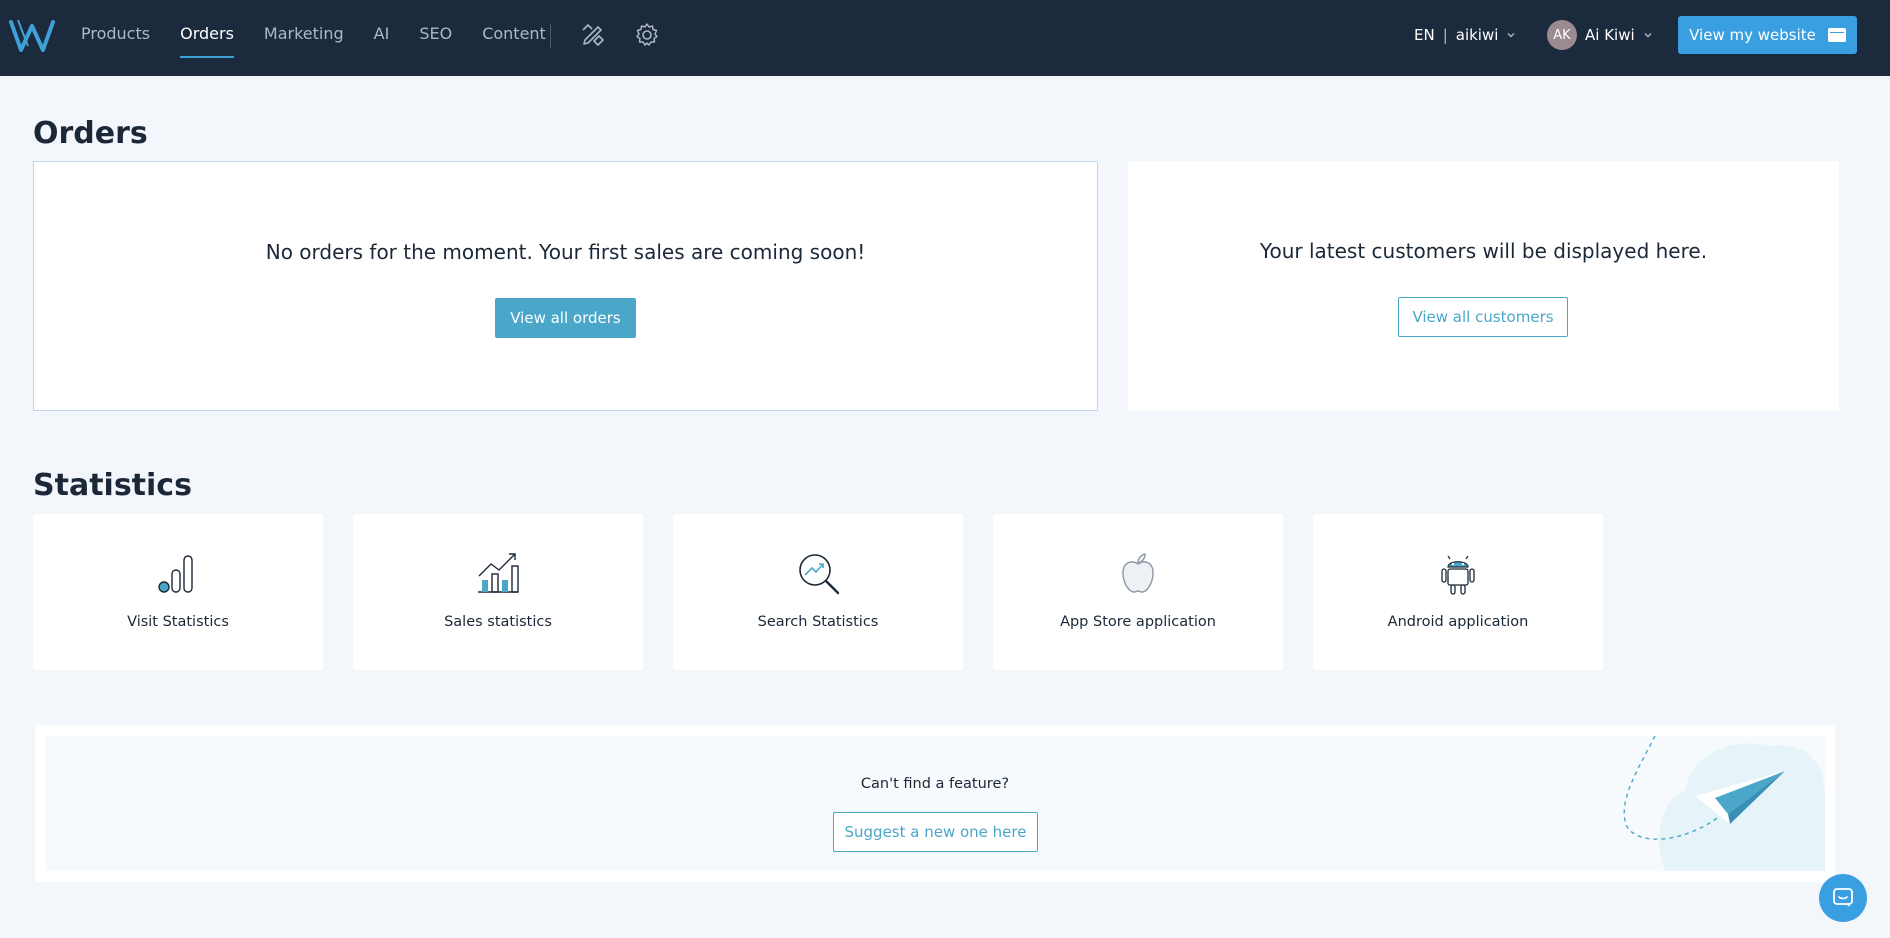 The height and width of the screenshot is (938, 1890). Describe the element at coordinates (112, 485) in the screenshot. I see `statistics-title: Statistics` at that location.